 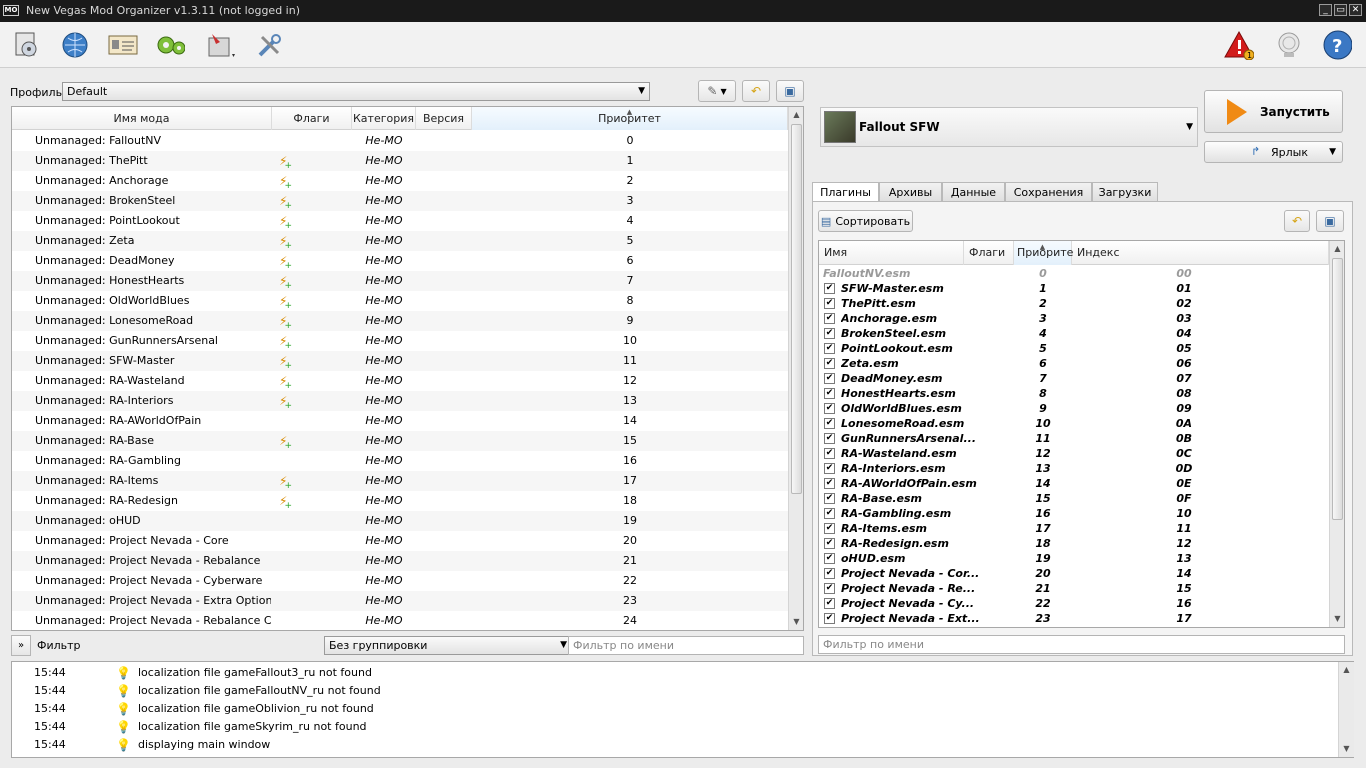 What do you see at coordinates (1081, 644) in the screenshot?
I see `plugin-name-filter-input: Фильтр по имени` at bounding box center [1081, 644].